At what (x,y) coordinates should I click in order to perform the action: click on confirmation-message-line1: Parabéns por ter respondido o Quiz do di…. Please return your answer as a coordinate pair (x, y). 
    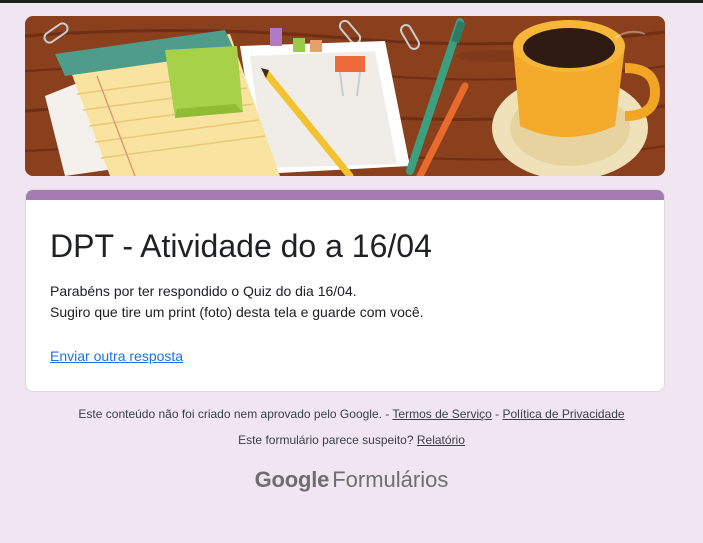
    Looking at the image, I should click on (203, 291).